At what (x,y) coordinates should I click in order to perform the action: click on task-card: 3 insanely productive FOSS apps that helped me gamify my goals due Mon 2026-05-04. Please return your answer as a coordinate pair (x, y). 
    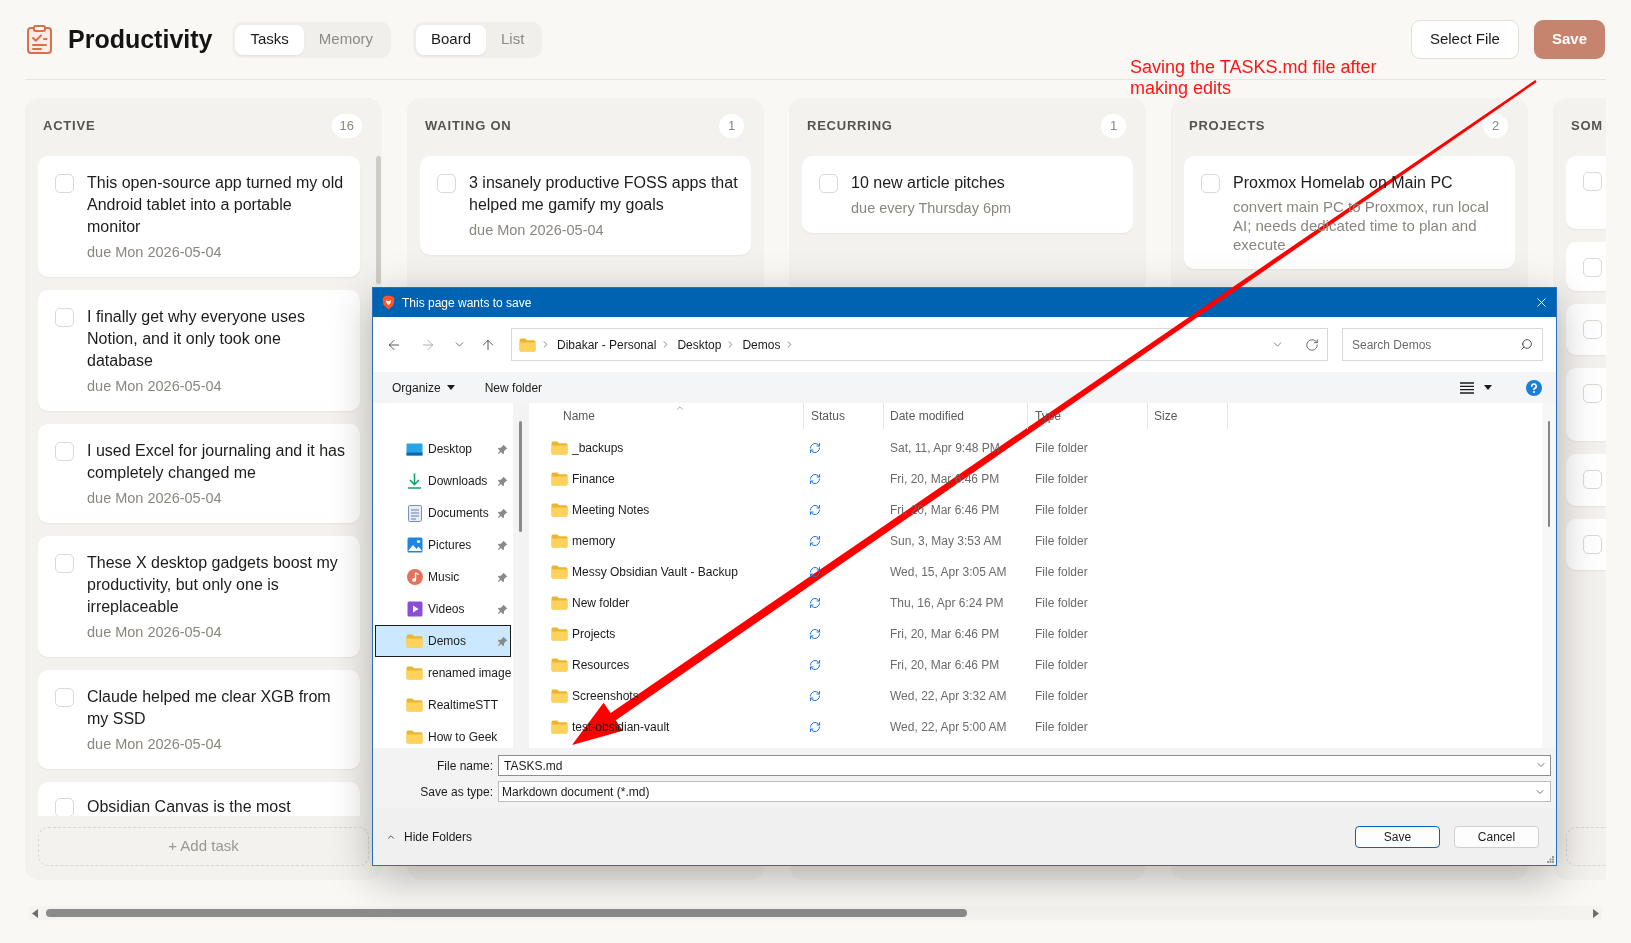
    Looking at the image, I should click on (585, 205).